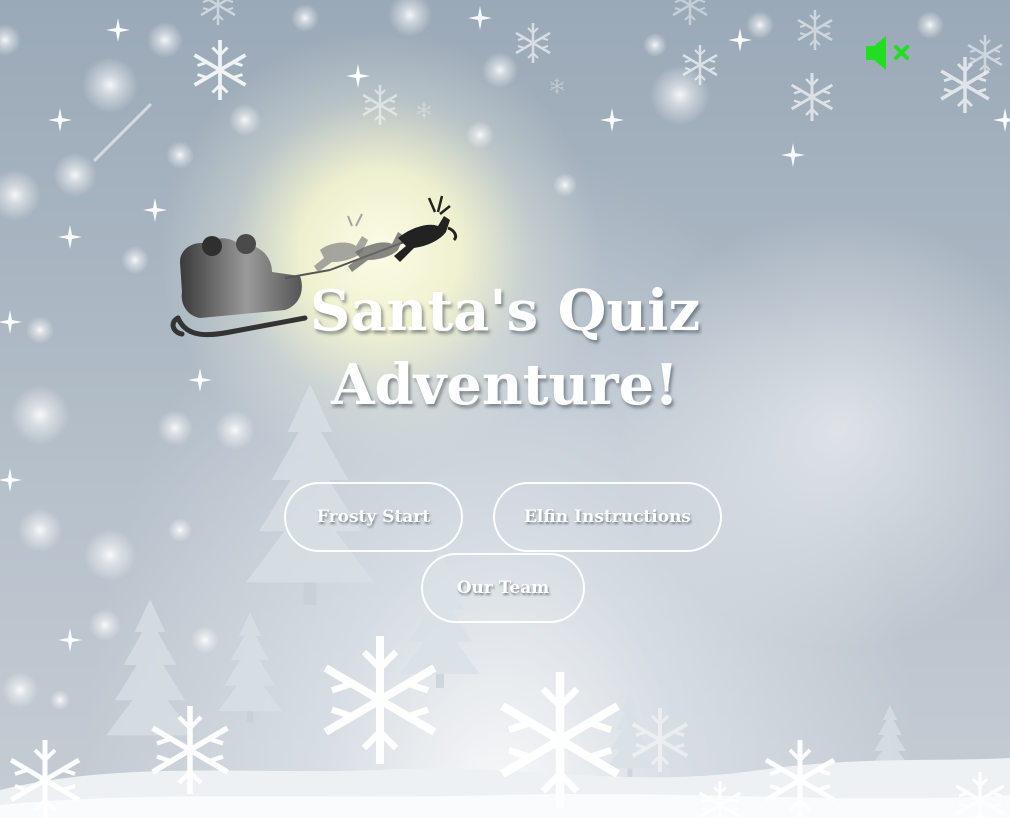  I want to click on our-team-button: Our Team, so click(503, 588).